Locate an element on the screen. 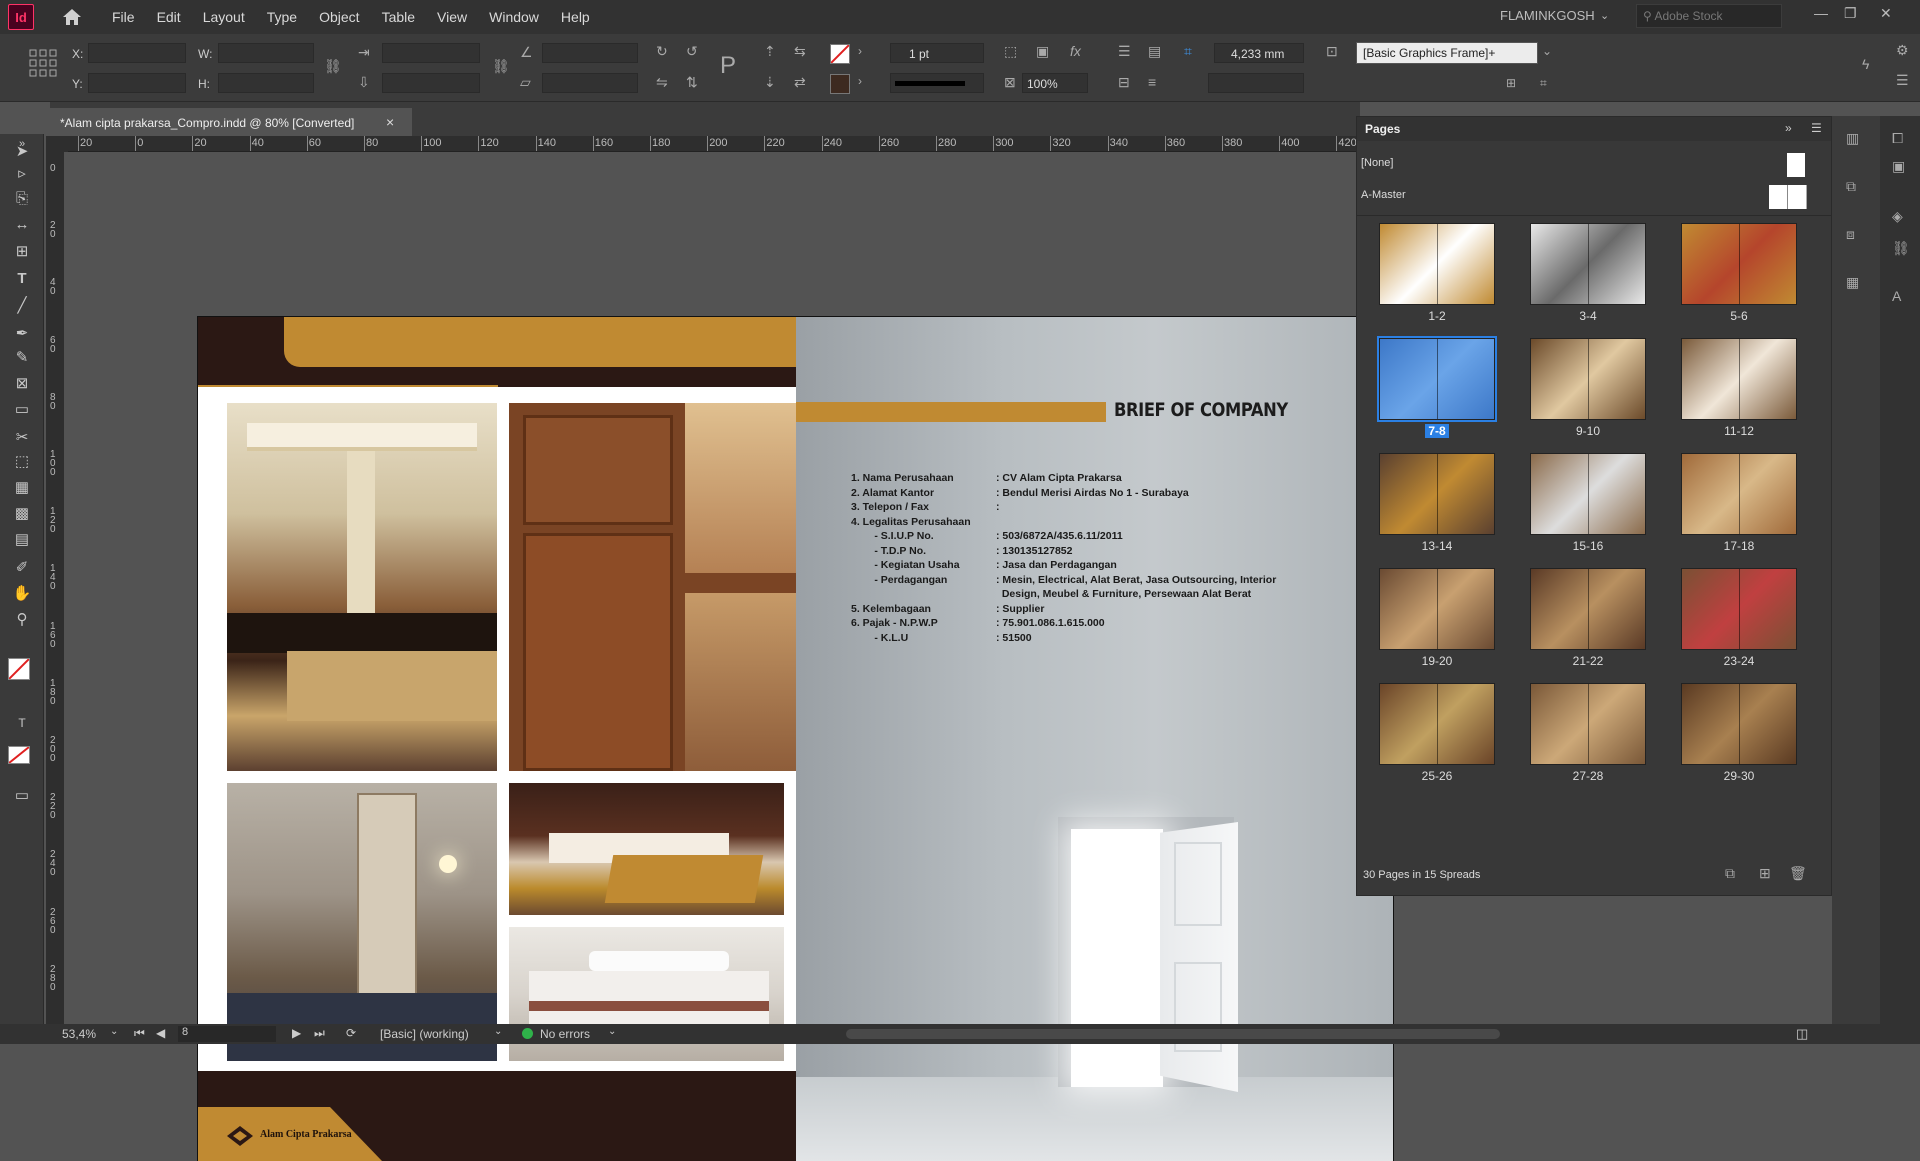  select-content-icon: ⇣ is located at coordinates (770, 82).